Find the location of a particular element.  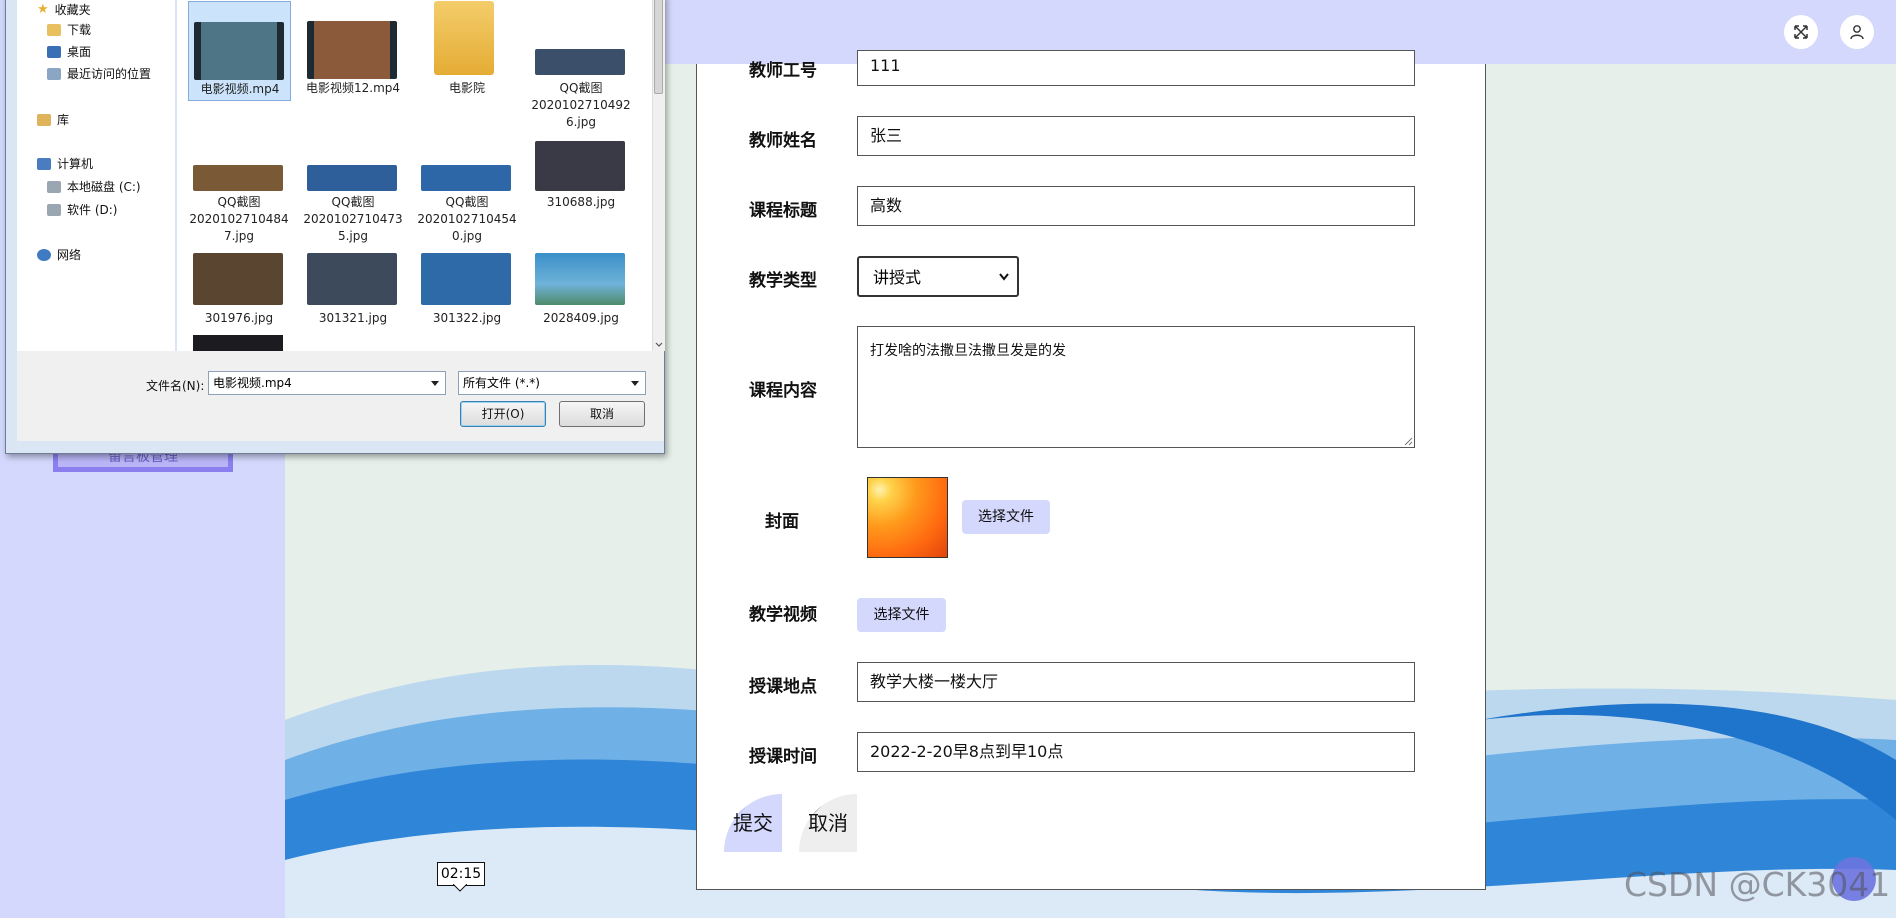

file-item: 301976.jpg is located at coordinates (239, 289).